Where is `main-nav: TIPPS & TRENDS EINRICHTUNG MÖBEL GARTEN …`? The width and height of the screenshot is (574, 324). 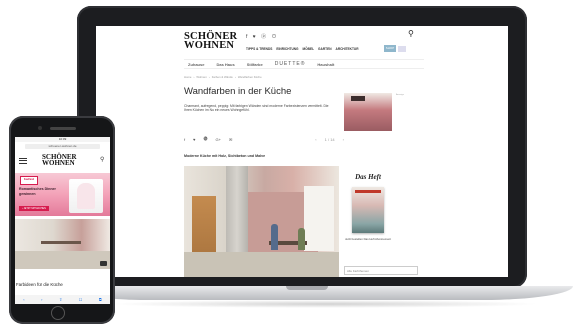
main-nav: TIPPS & TRENDS EINRICHTUNG MÖBEL GARTEN … is located at coordinates (302, 49).